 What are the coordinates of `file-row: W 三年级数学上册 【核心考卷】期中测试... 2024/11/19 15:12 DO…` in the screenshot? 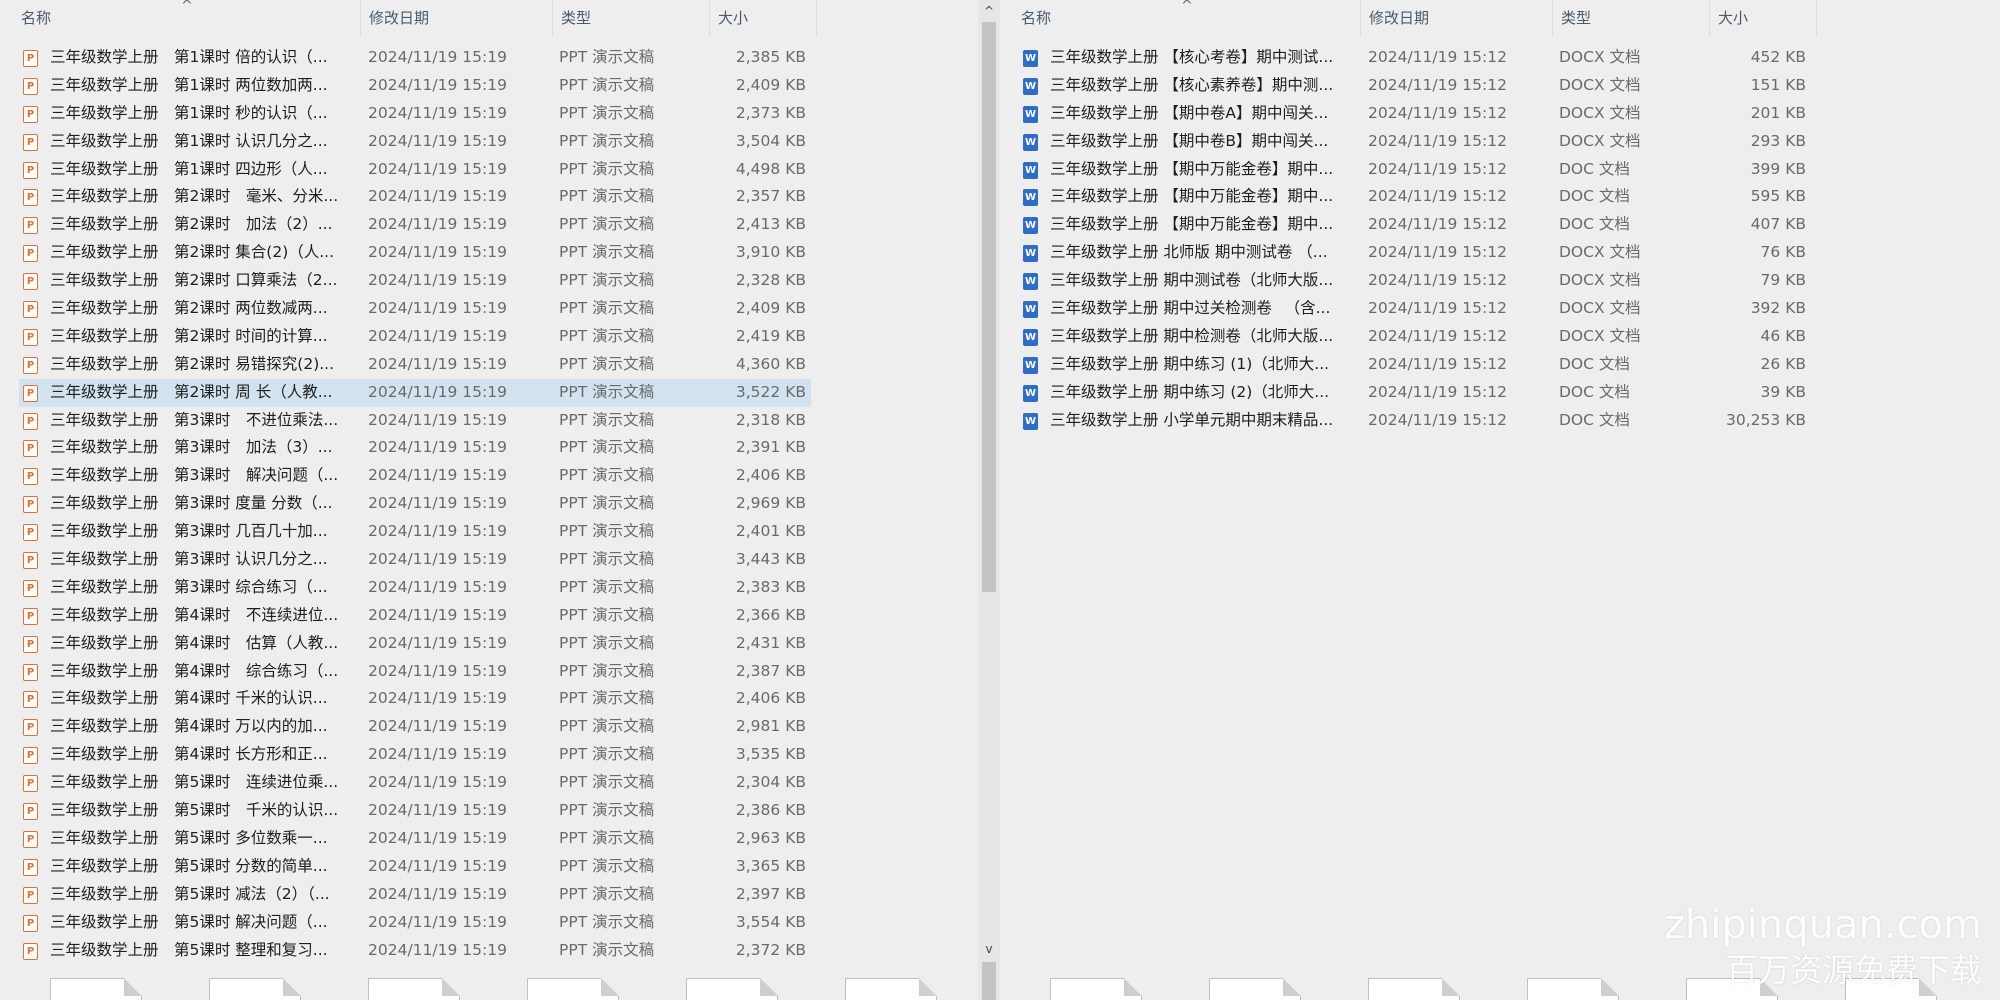 It's located at (1500, 58).